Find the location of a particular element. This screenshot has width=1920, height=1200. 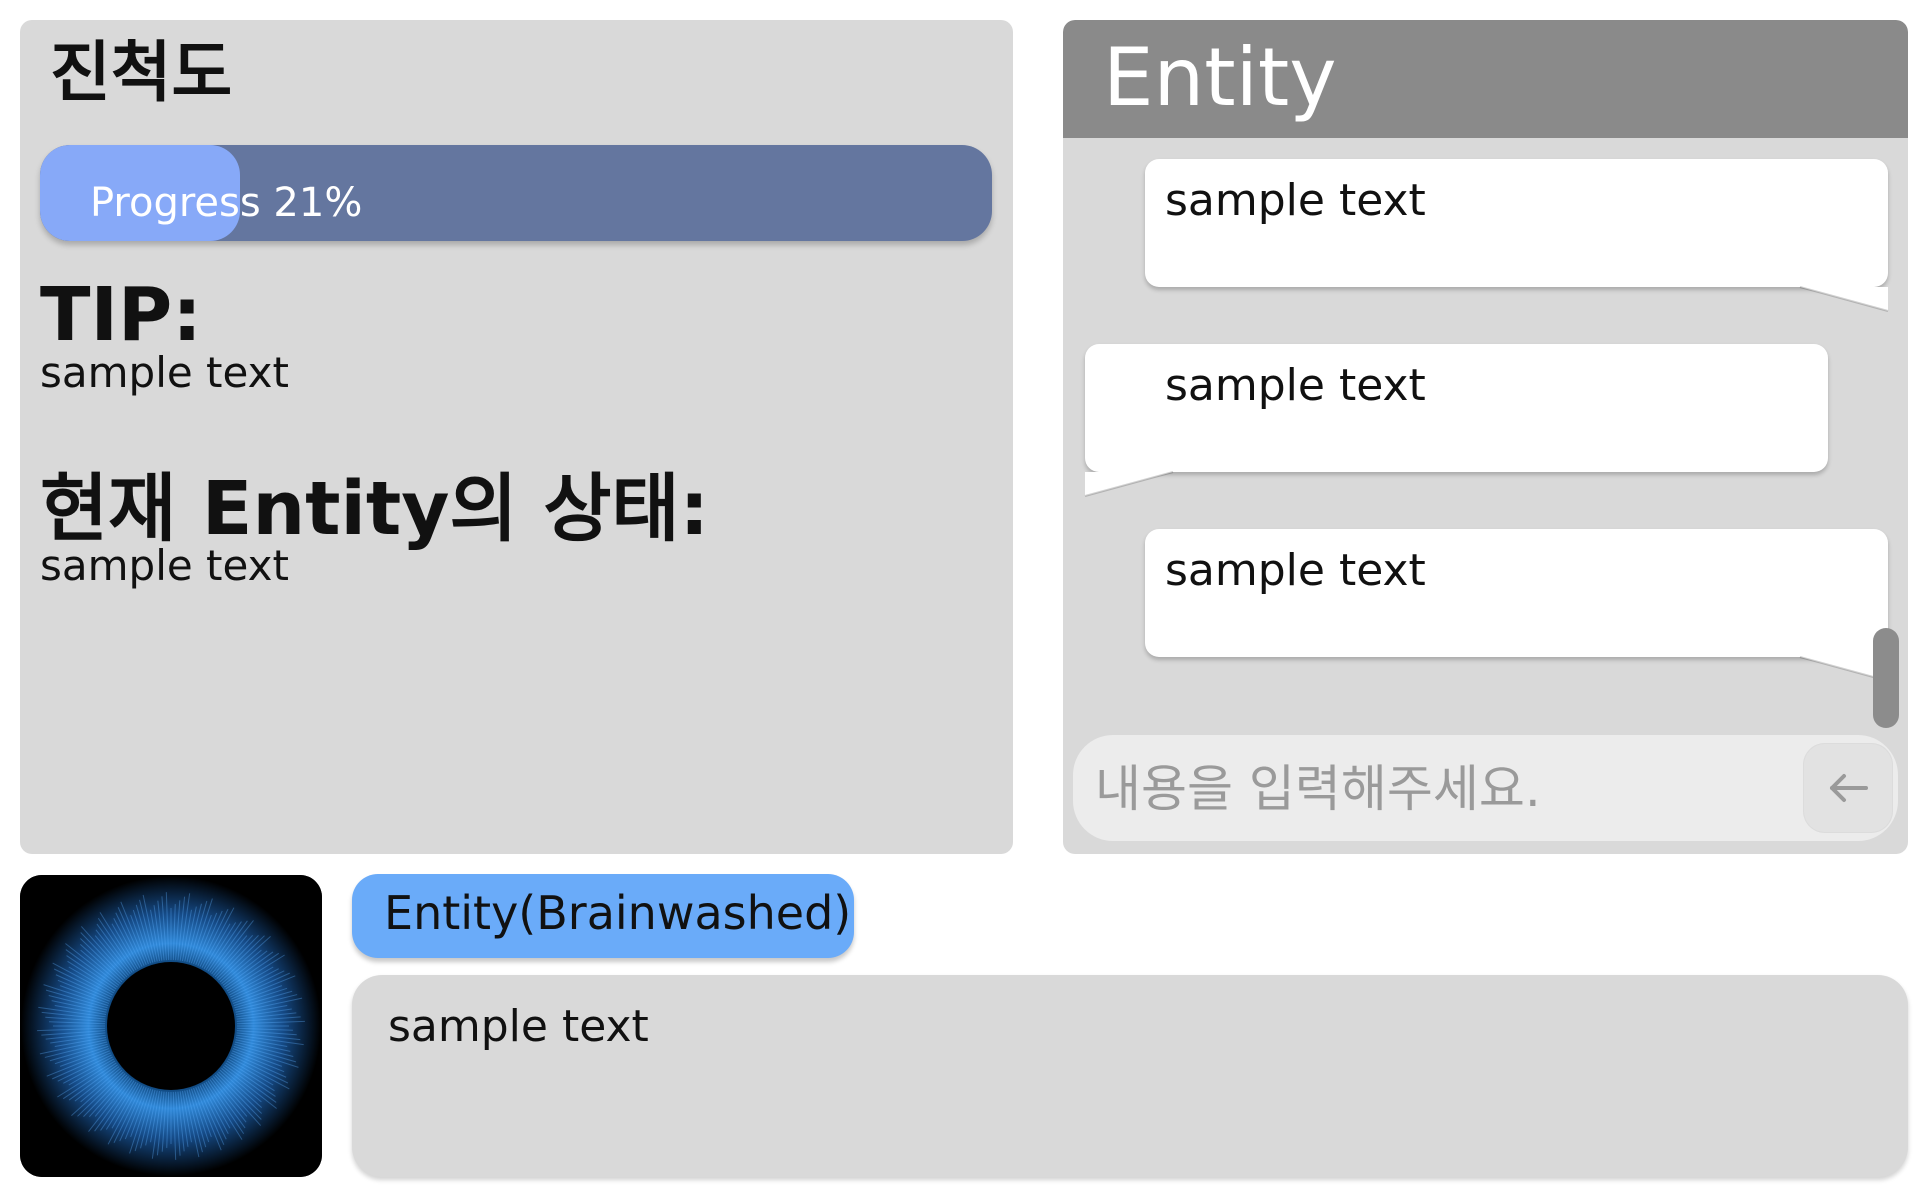

entity-state-text: sample text is located at coordinates (164, 565).